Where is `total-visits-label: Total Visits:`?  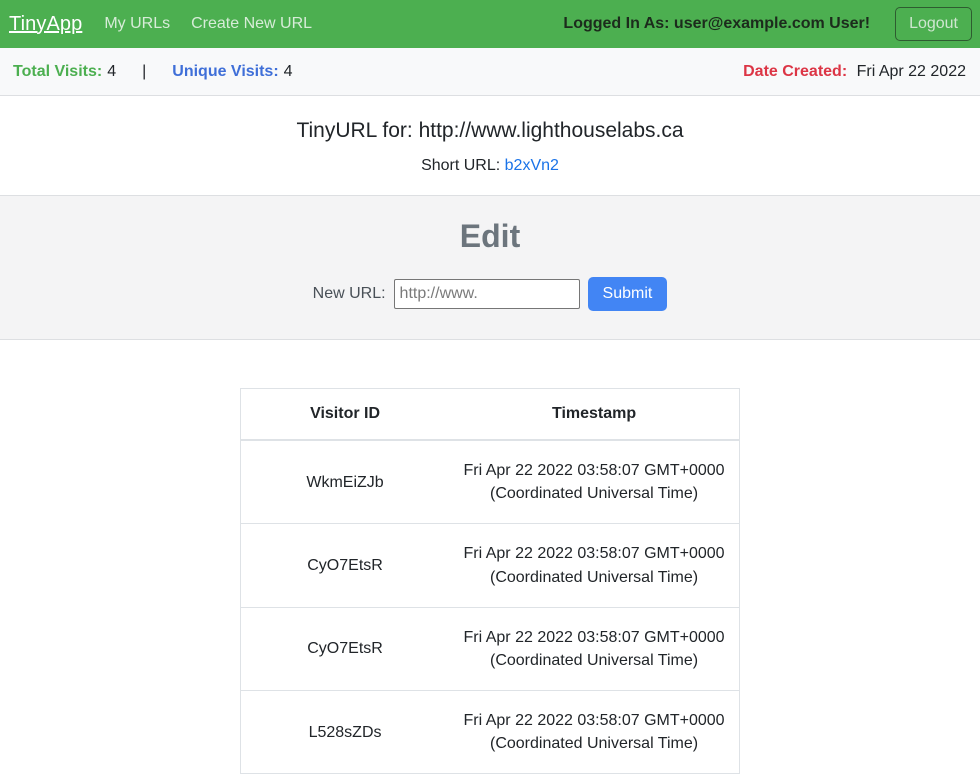
total-visits-label: Total Visits: is located at coordinates (58, 71).